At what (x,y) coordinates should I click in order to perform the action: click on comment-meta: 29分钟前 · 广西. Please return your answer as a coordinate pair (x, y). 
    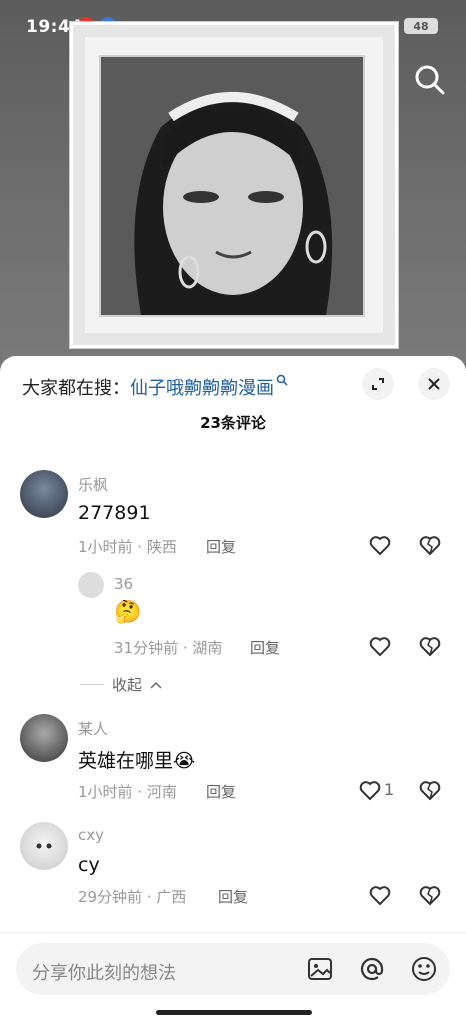
    Looking at the image, I should click on (132, 897).